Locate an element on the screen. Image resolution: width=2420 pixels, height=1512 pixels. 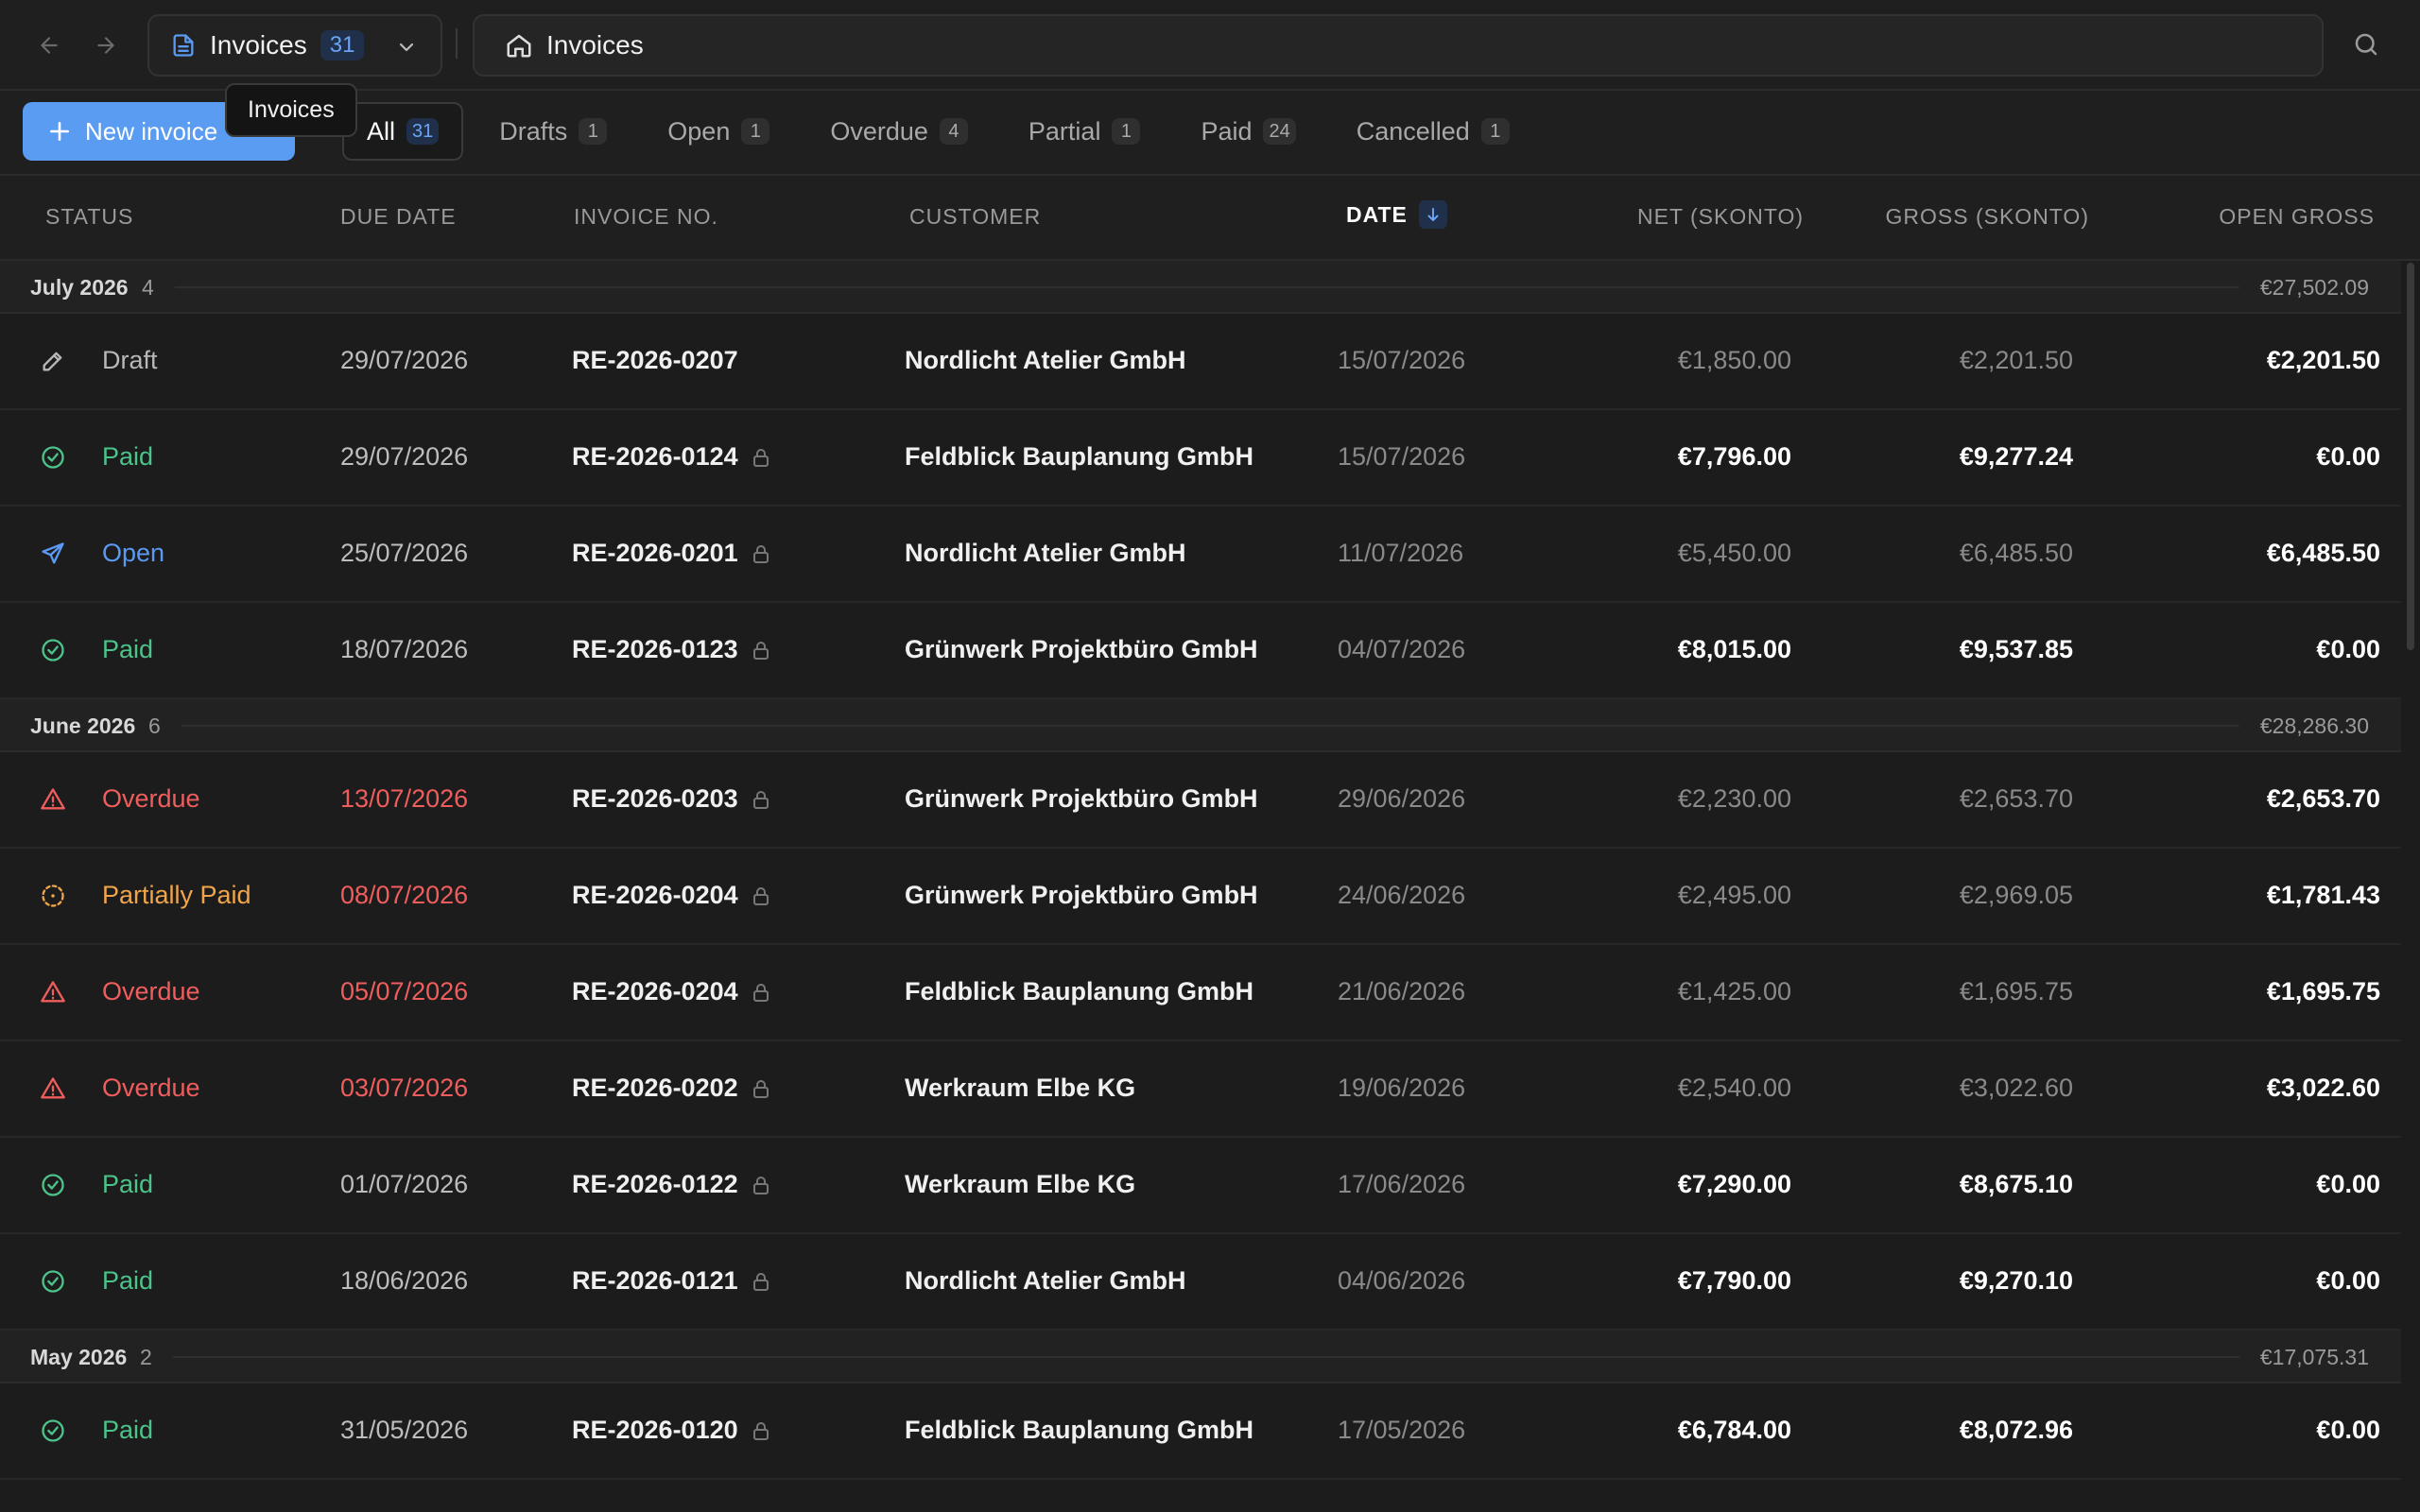
tab-all: All 31 is located at coordinates (403, 131).